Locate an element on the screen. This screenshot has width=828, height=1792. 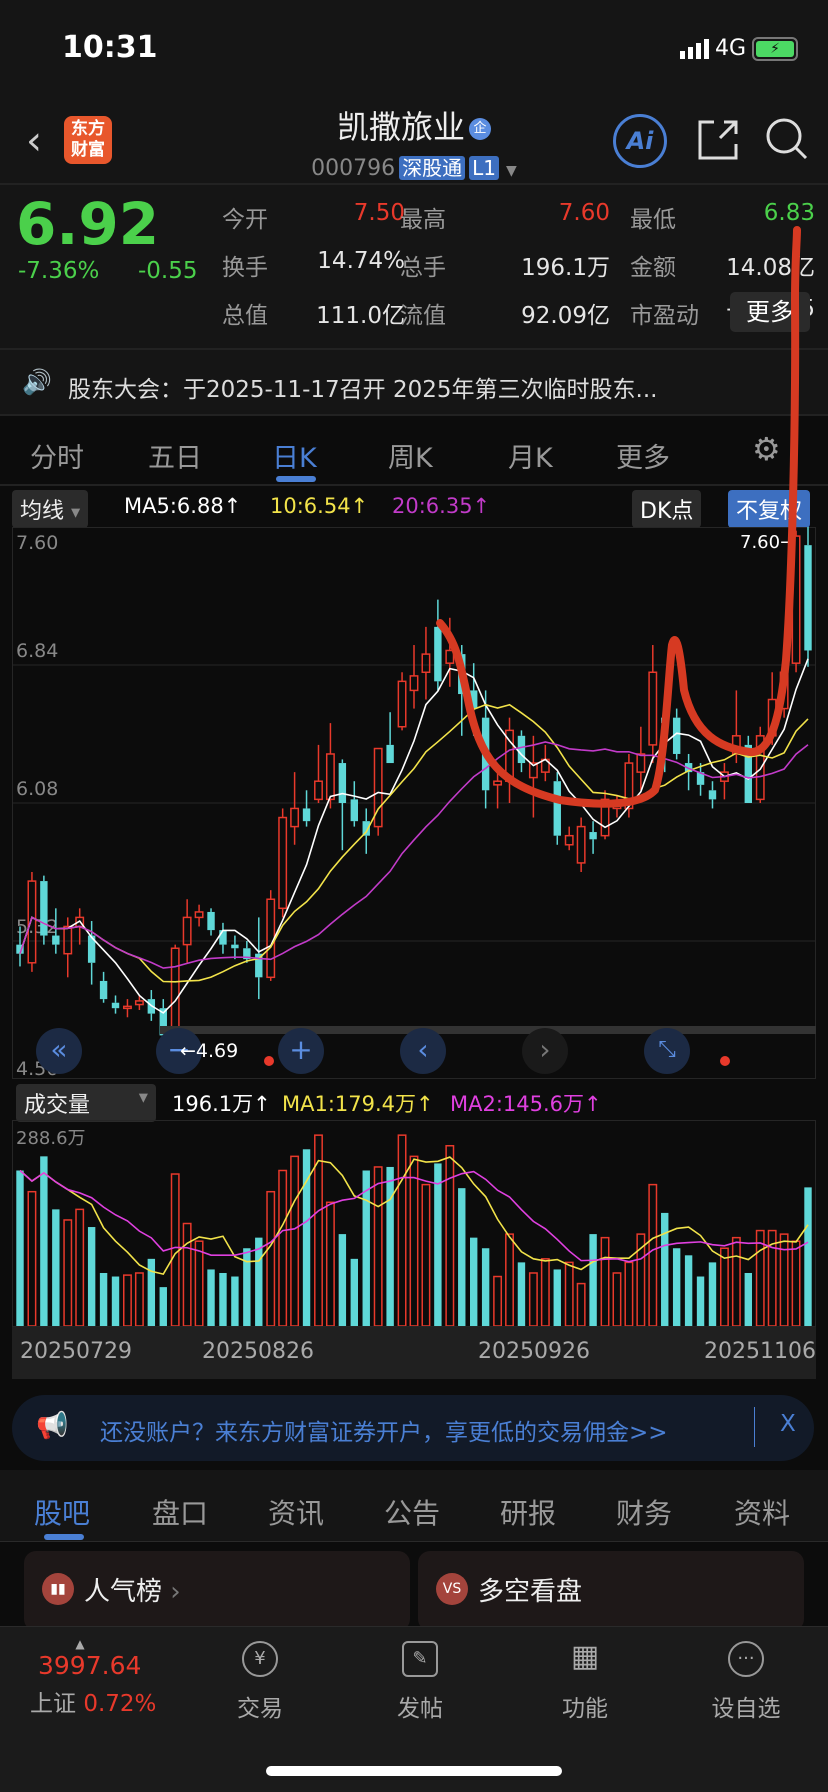
banner-text: 还没账户？来东方财富证券开户，享更低的交易佣金>> is located at coordinates (384, 1433).